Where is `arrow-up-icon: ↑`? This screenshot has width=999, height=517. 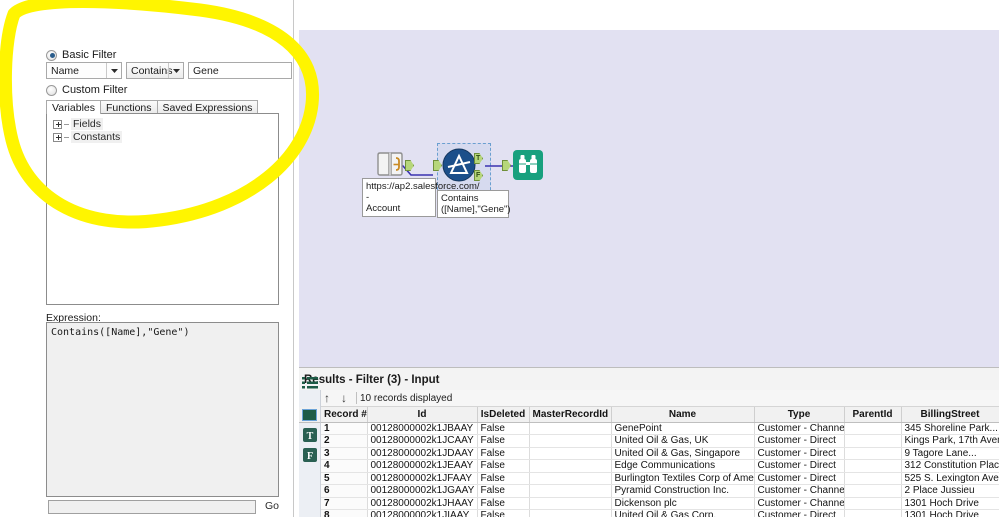
arrow-up-icon: ↑ is located at coordinates (327, 398).